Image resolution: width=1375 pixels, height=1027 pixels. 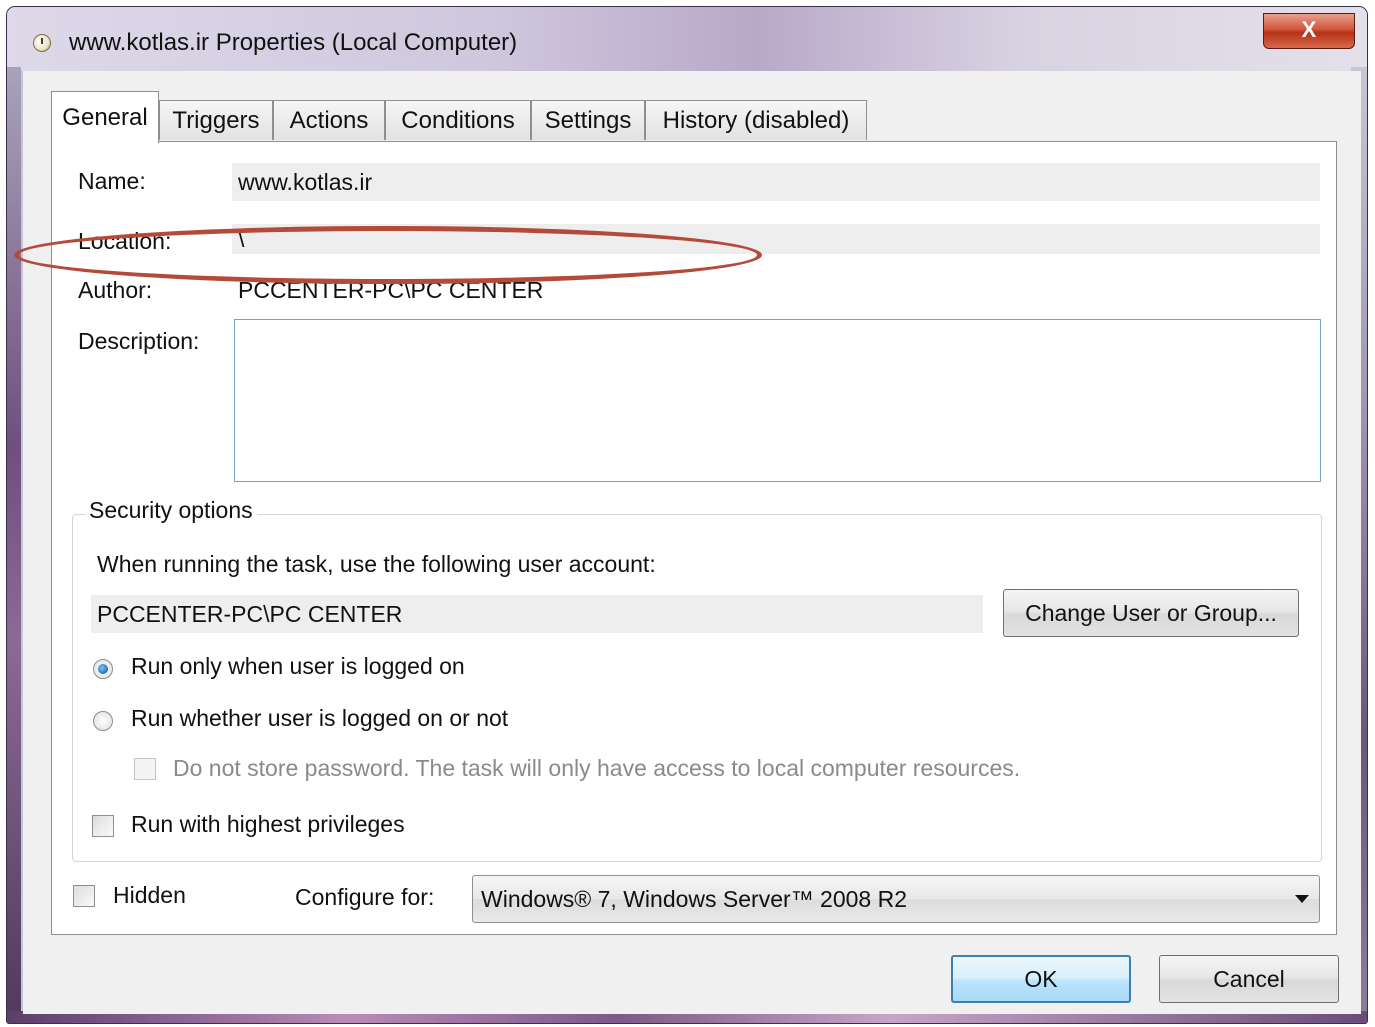 I want to click on tab-conditions: Conditions, so click(x=458, y=120).